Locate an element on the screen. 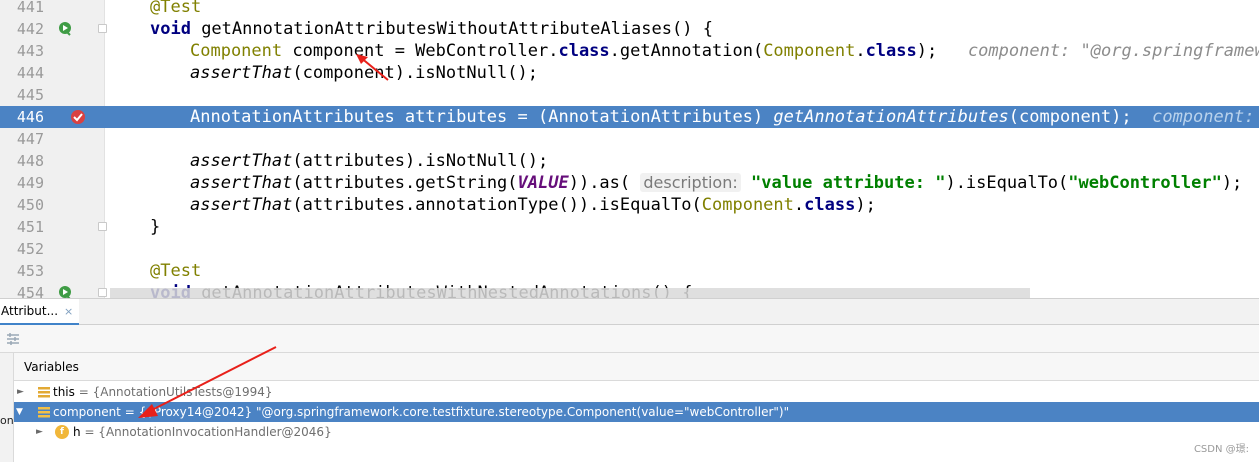 The height and width of the screenshot is (462, 1259). breakpoint-icon is located at coordinates (78, 117).